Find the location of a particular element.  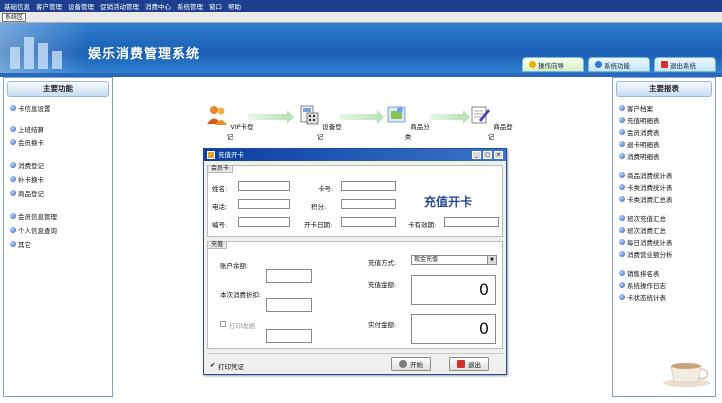

report-item: 充值明细表 is located at coordinates (667, 120).